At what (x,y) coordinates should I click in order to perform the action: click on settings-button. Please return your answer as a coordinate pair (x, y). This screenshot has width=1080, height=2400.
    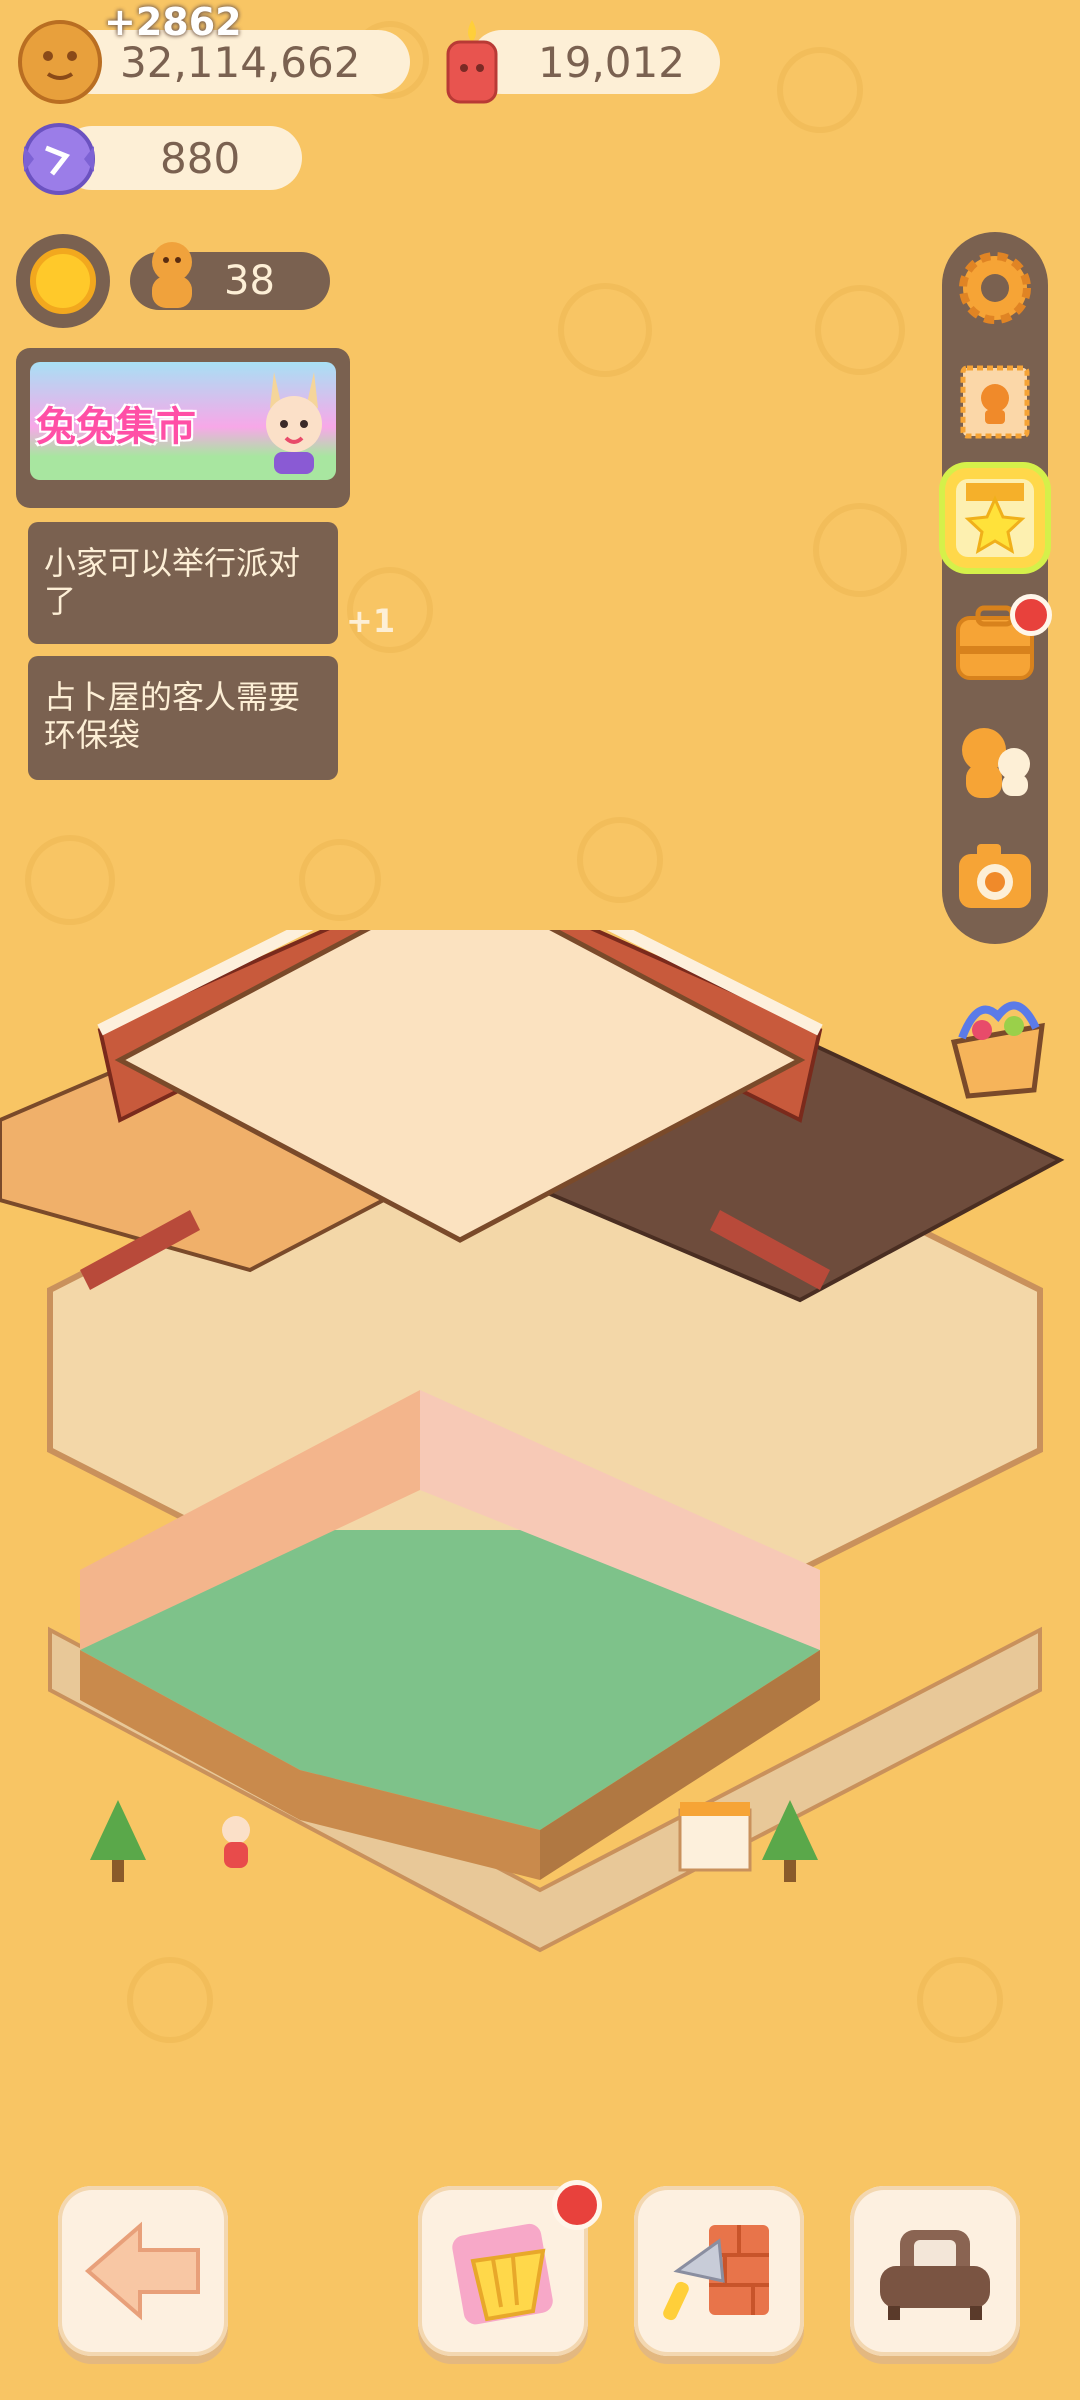
    Looking at the image, I should click on (995, 288).